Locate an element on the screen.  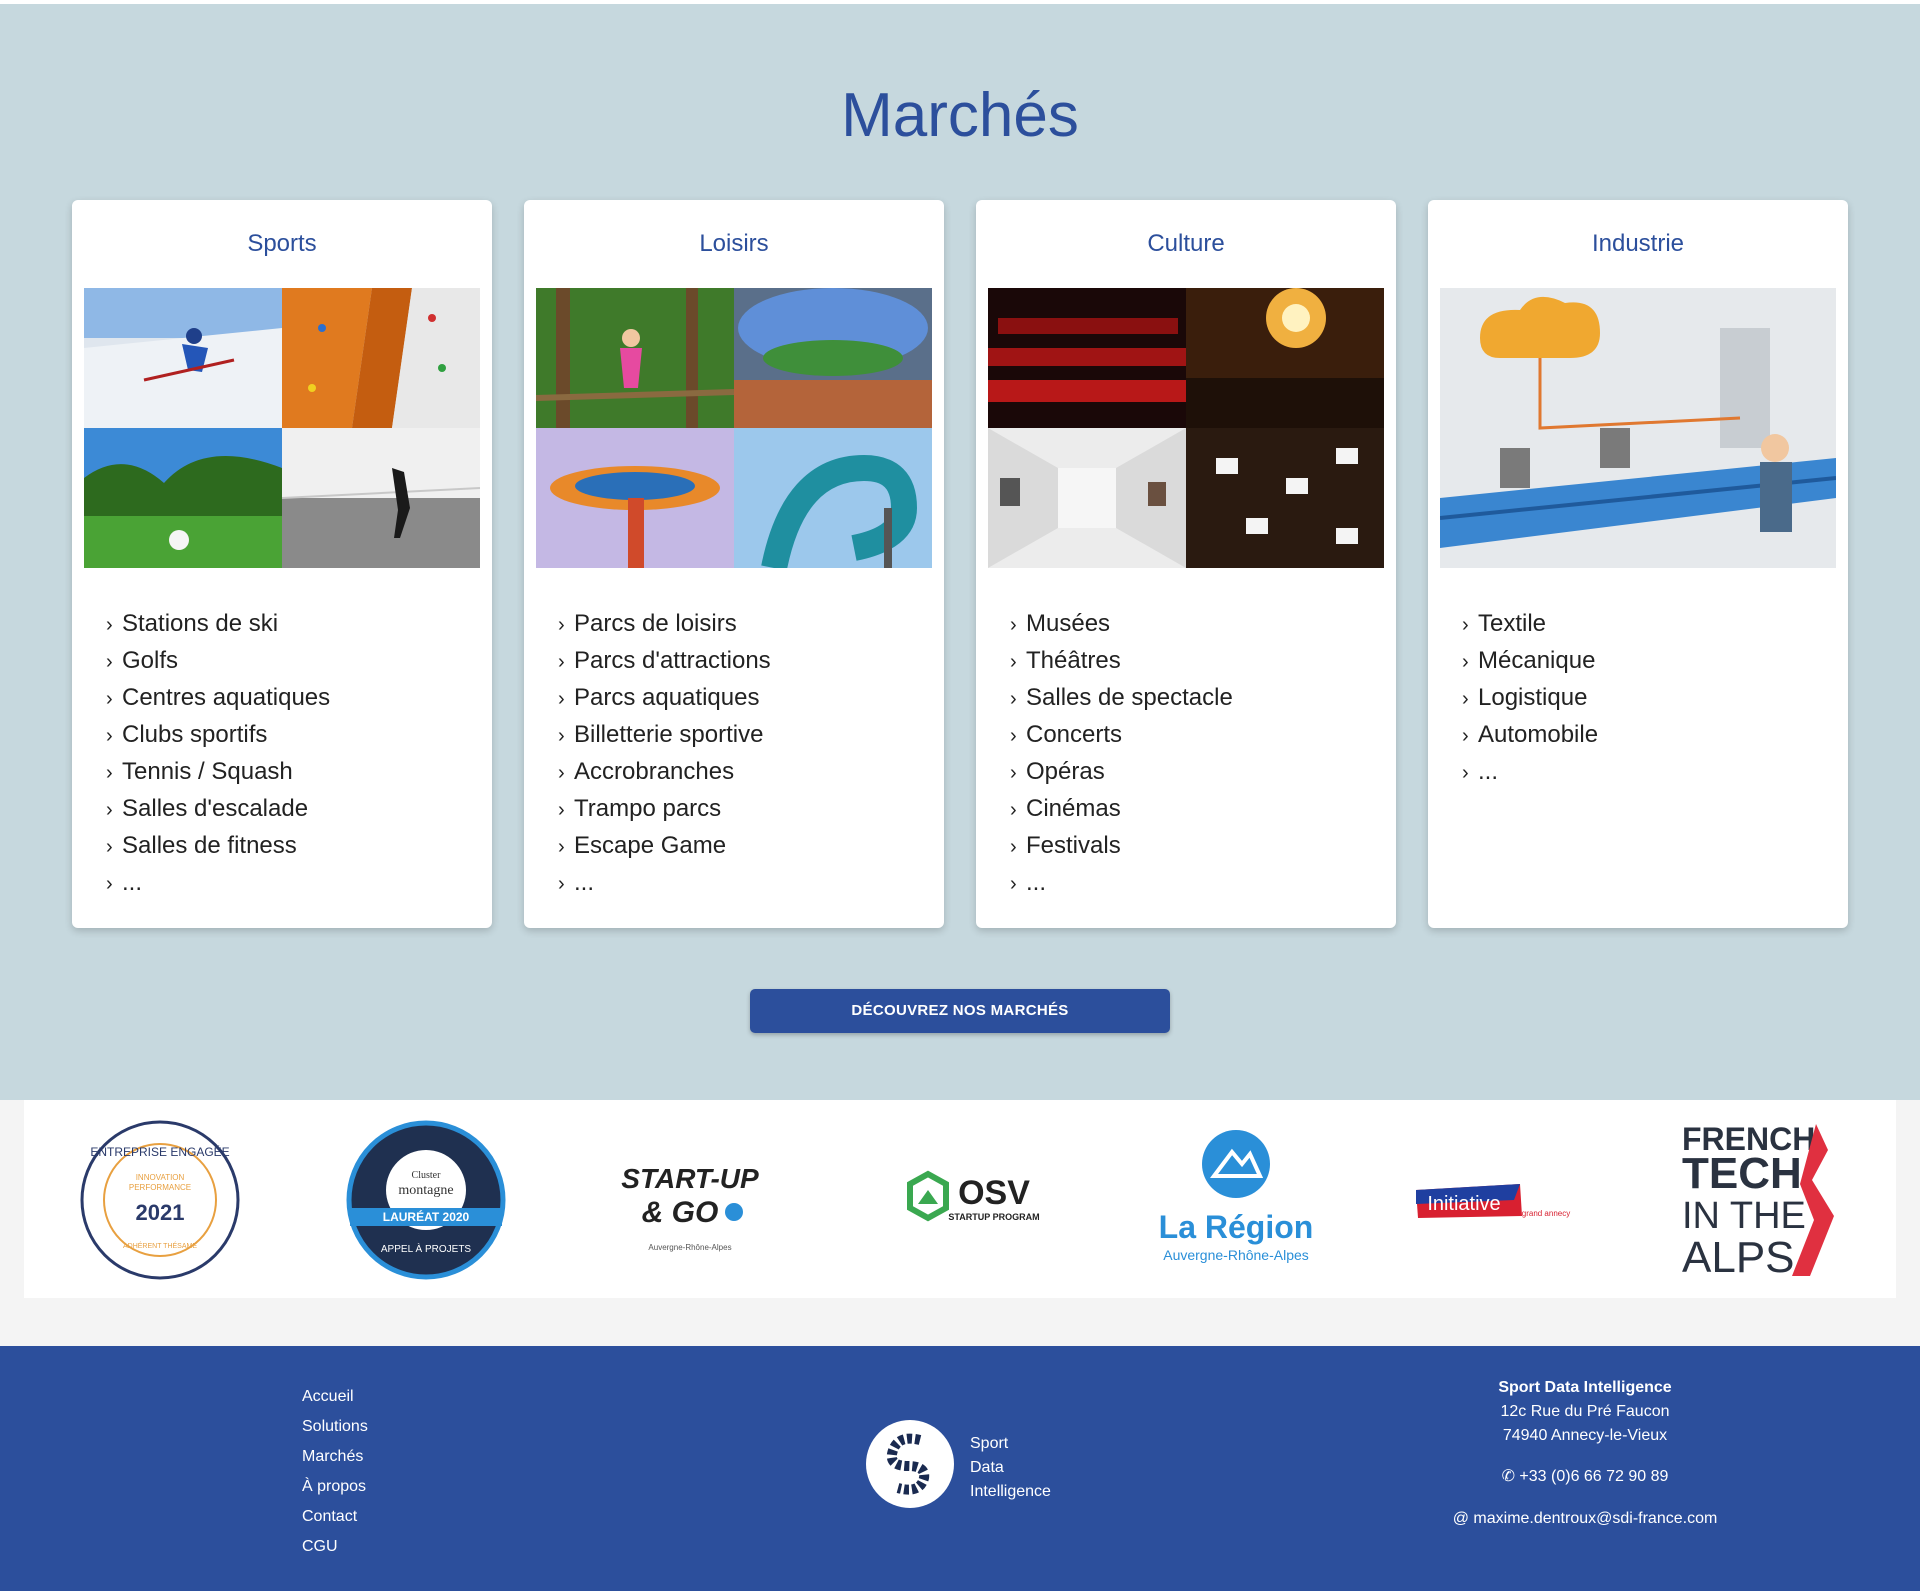
culture-photo-collage is located at coordinates (1186, 428).